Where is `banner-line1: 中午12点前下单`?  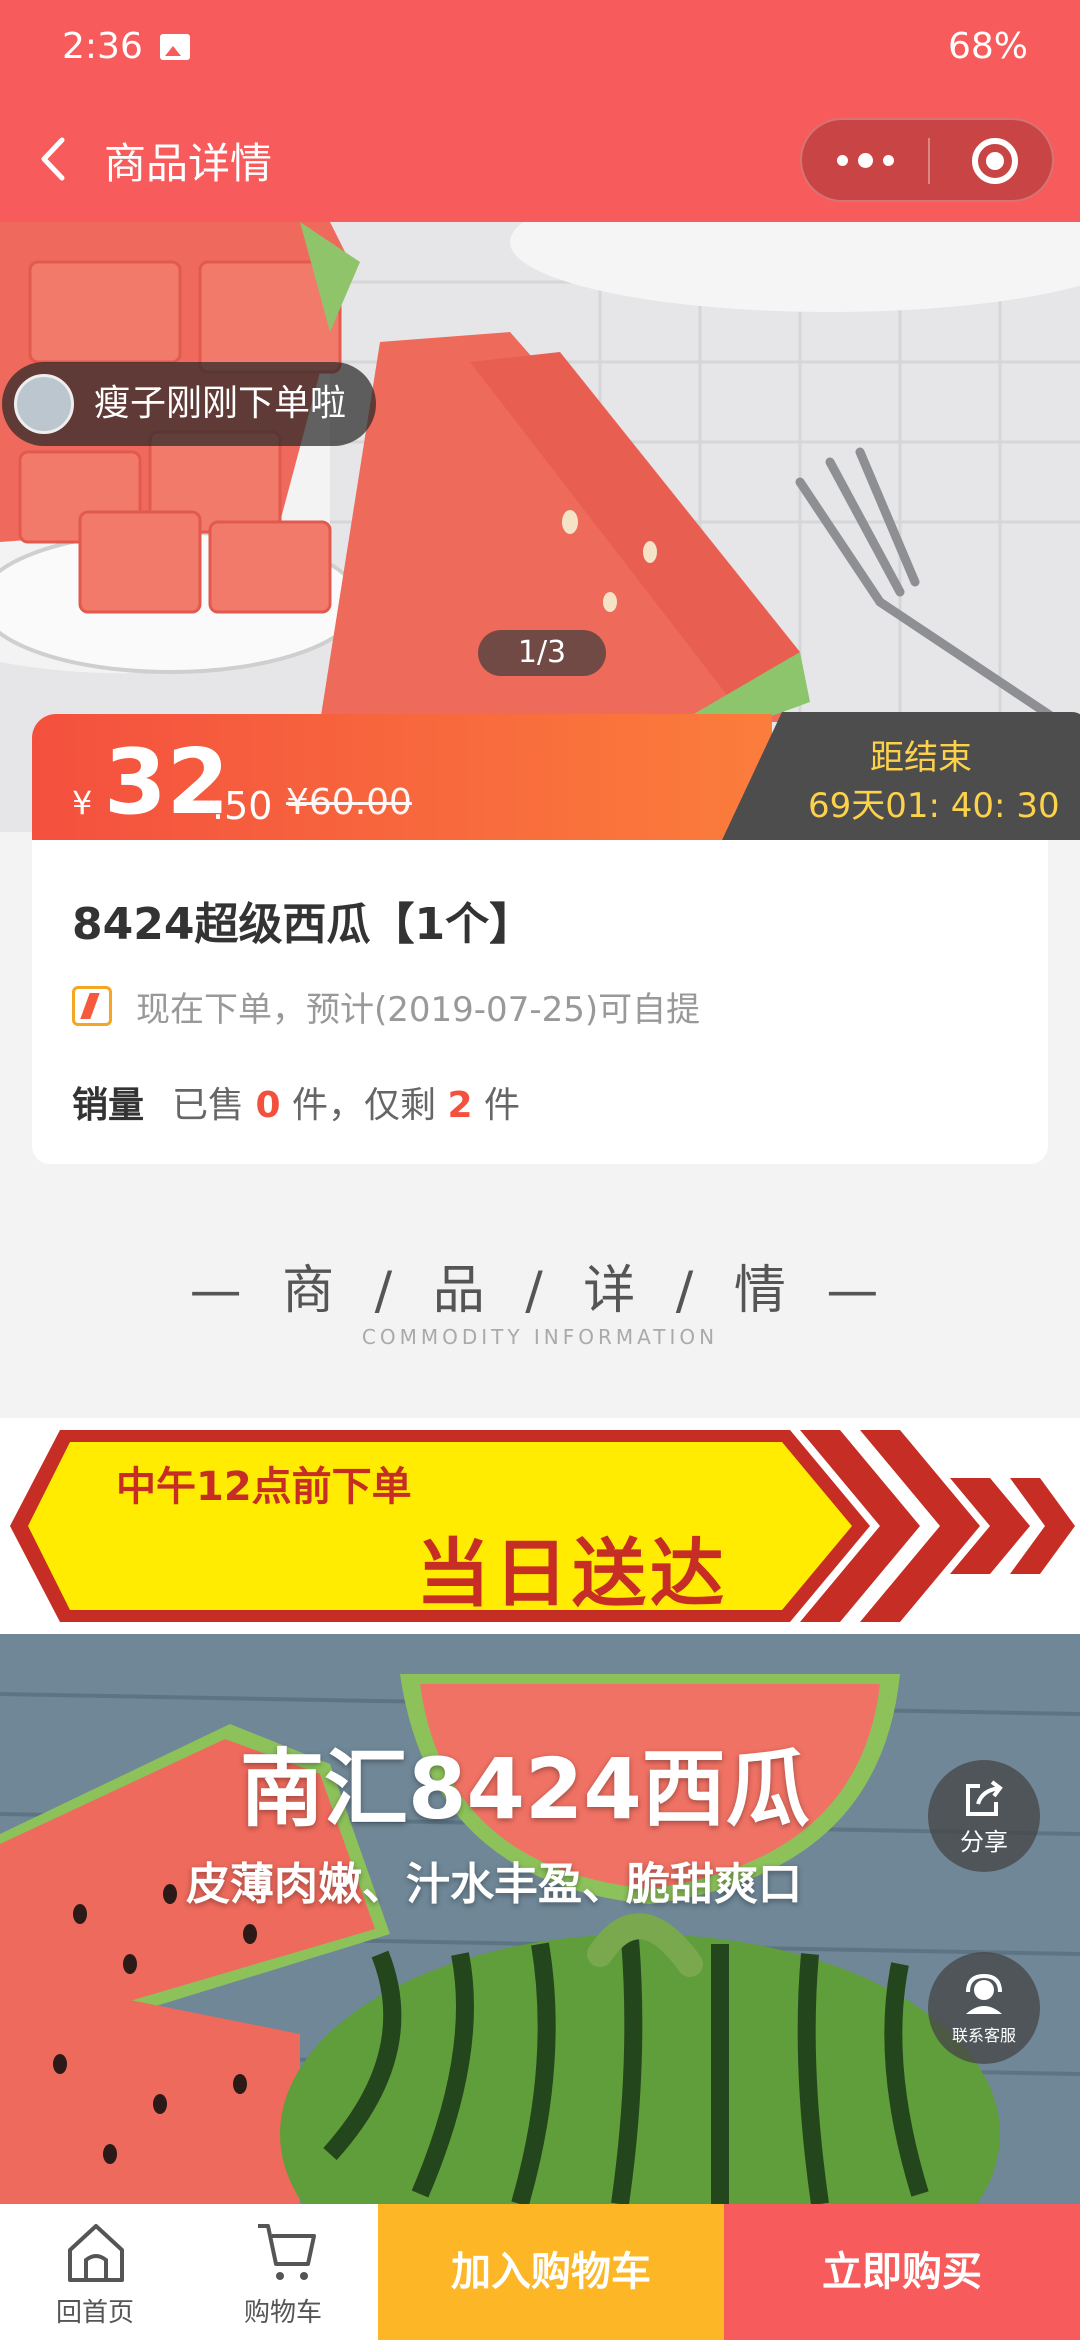 banner-line1: 中午12点前下单 is located at coordinates (264, 1487).